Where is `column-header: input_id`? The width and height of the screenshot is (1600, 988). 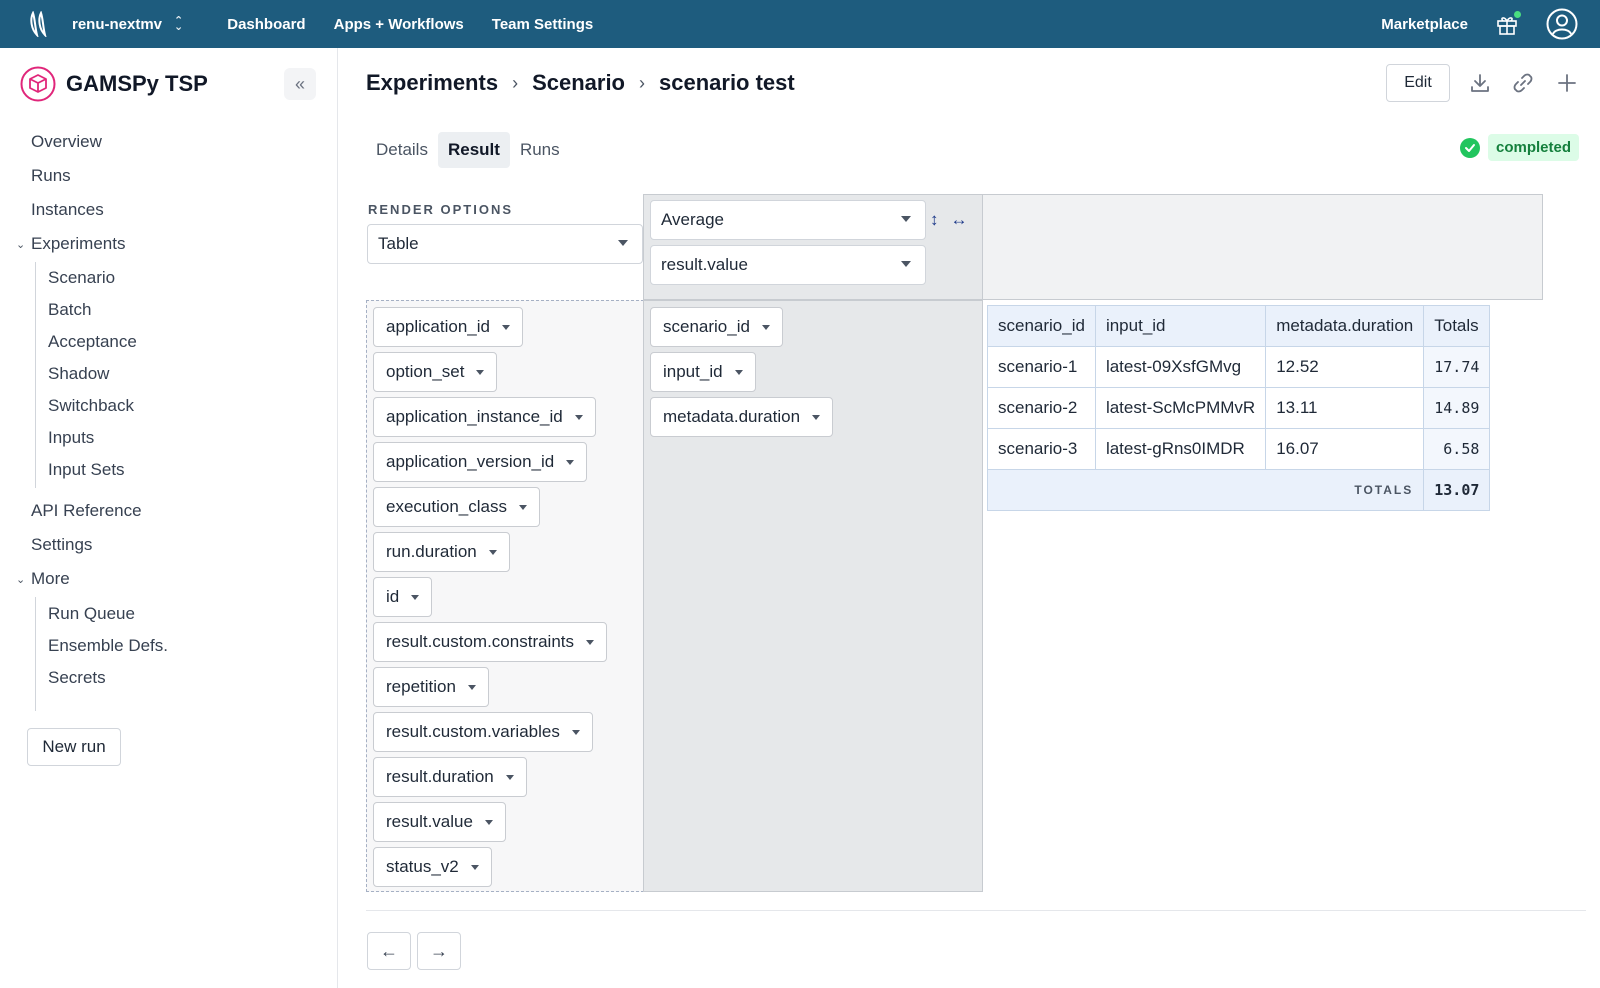 column-header: input_id is located at coordinates (1180, 326).